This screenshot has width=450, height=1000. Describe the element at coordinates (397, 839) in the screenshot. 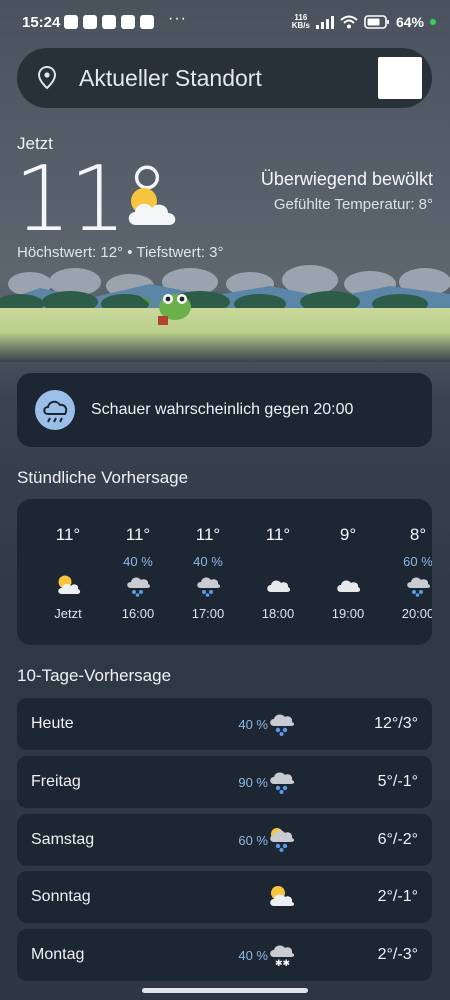

I see `day-temps: 6°/-2°` at that location.